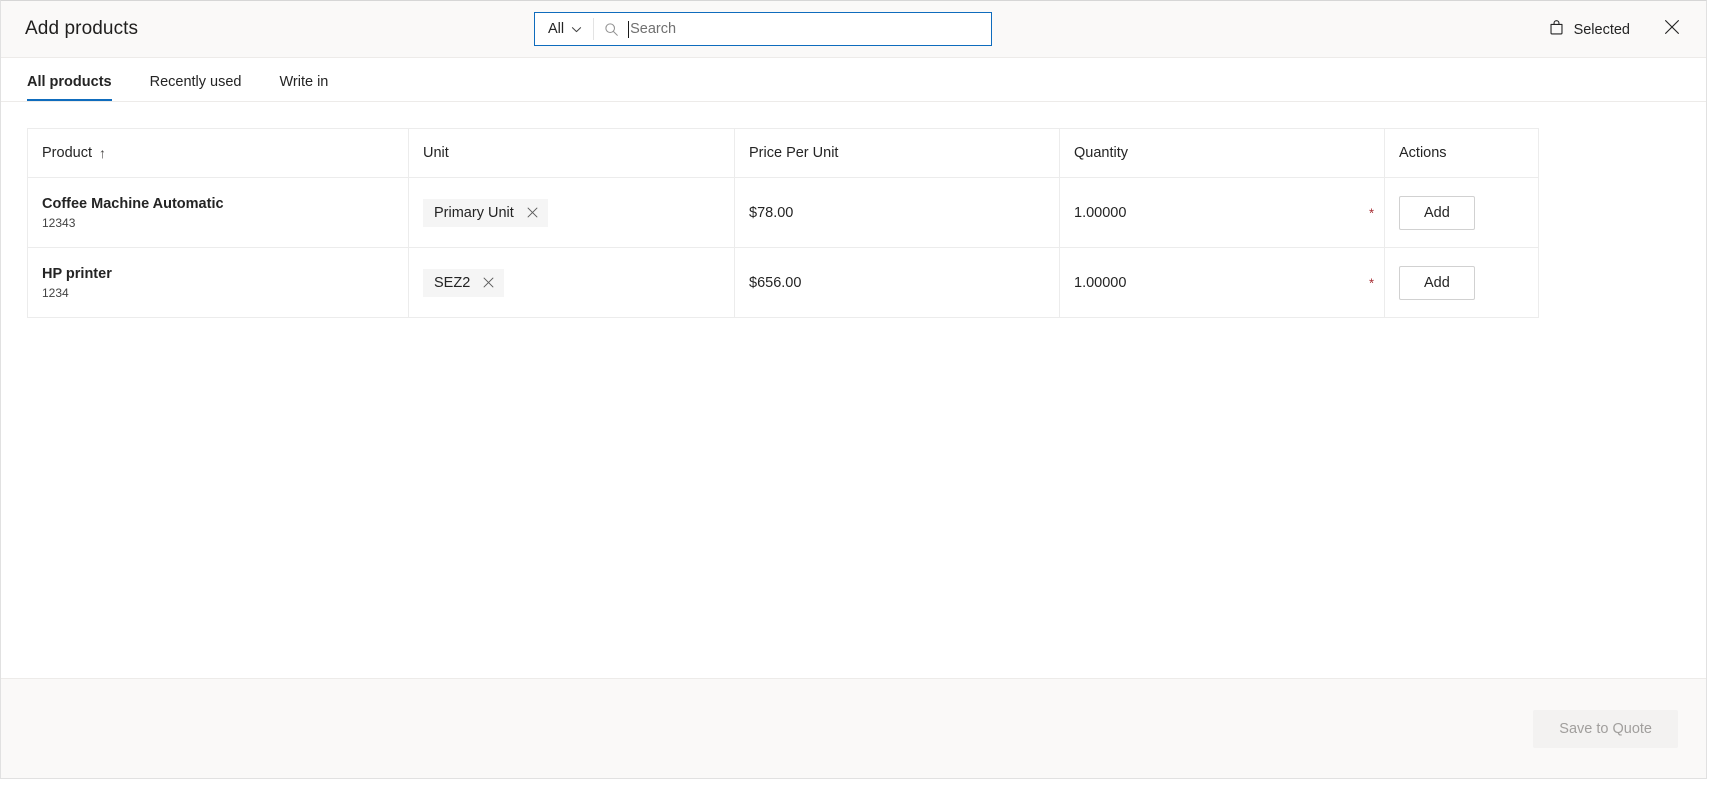 This screenshot has height=793, width=1729. Describe the element at coordinates (82, 28) in the screenshot. I see `page-title: Add products` at that location.